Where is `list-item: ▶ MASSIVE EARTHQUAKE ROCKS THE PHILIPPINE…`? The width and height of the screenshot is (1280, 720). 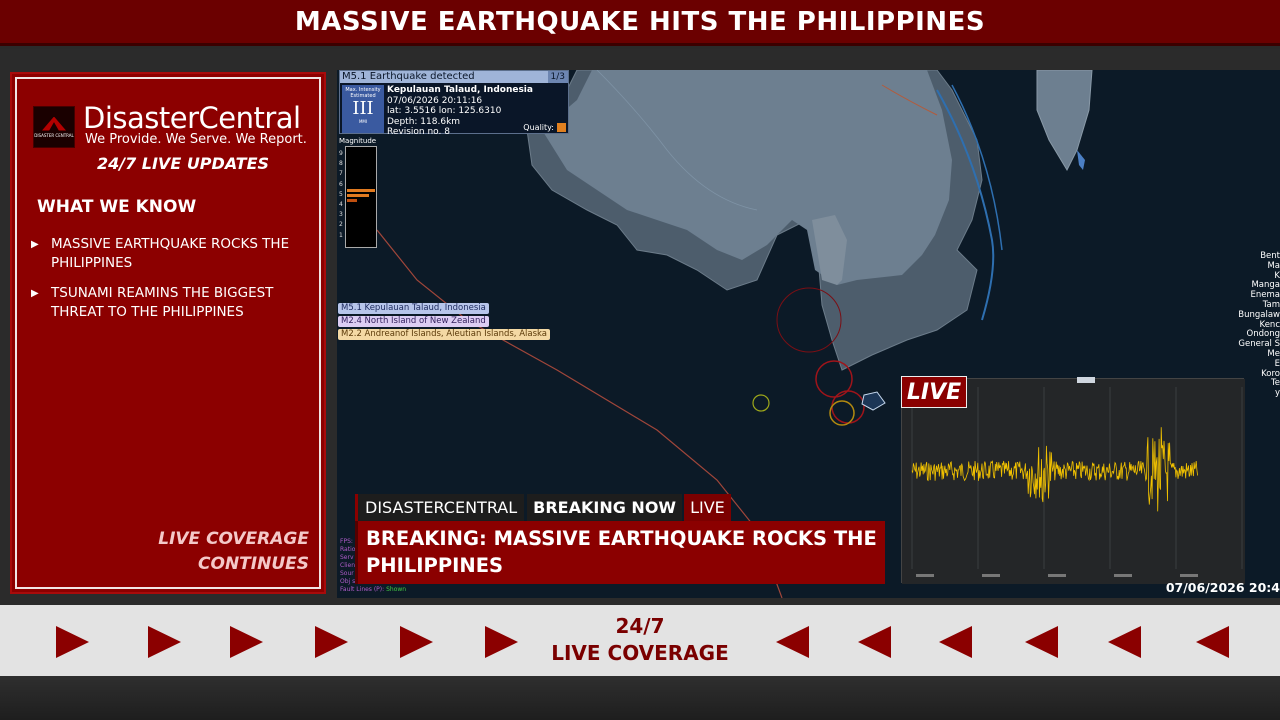 list-item: ▶ MASSIVE EARTHQUAKE ROCKS THE PHILIPPINE… is located at coordinates (166, 254).